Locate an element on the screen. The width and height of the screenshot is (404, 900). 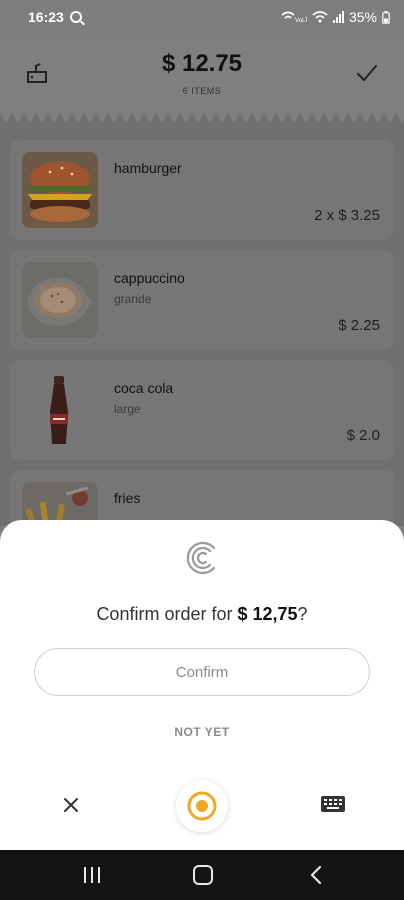
microphone-button is located at coordinates (202, 806).